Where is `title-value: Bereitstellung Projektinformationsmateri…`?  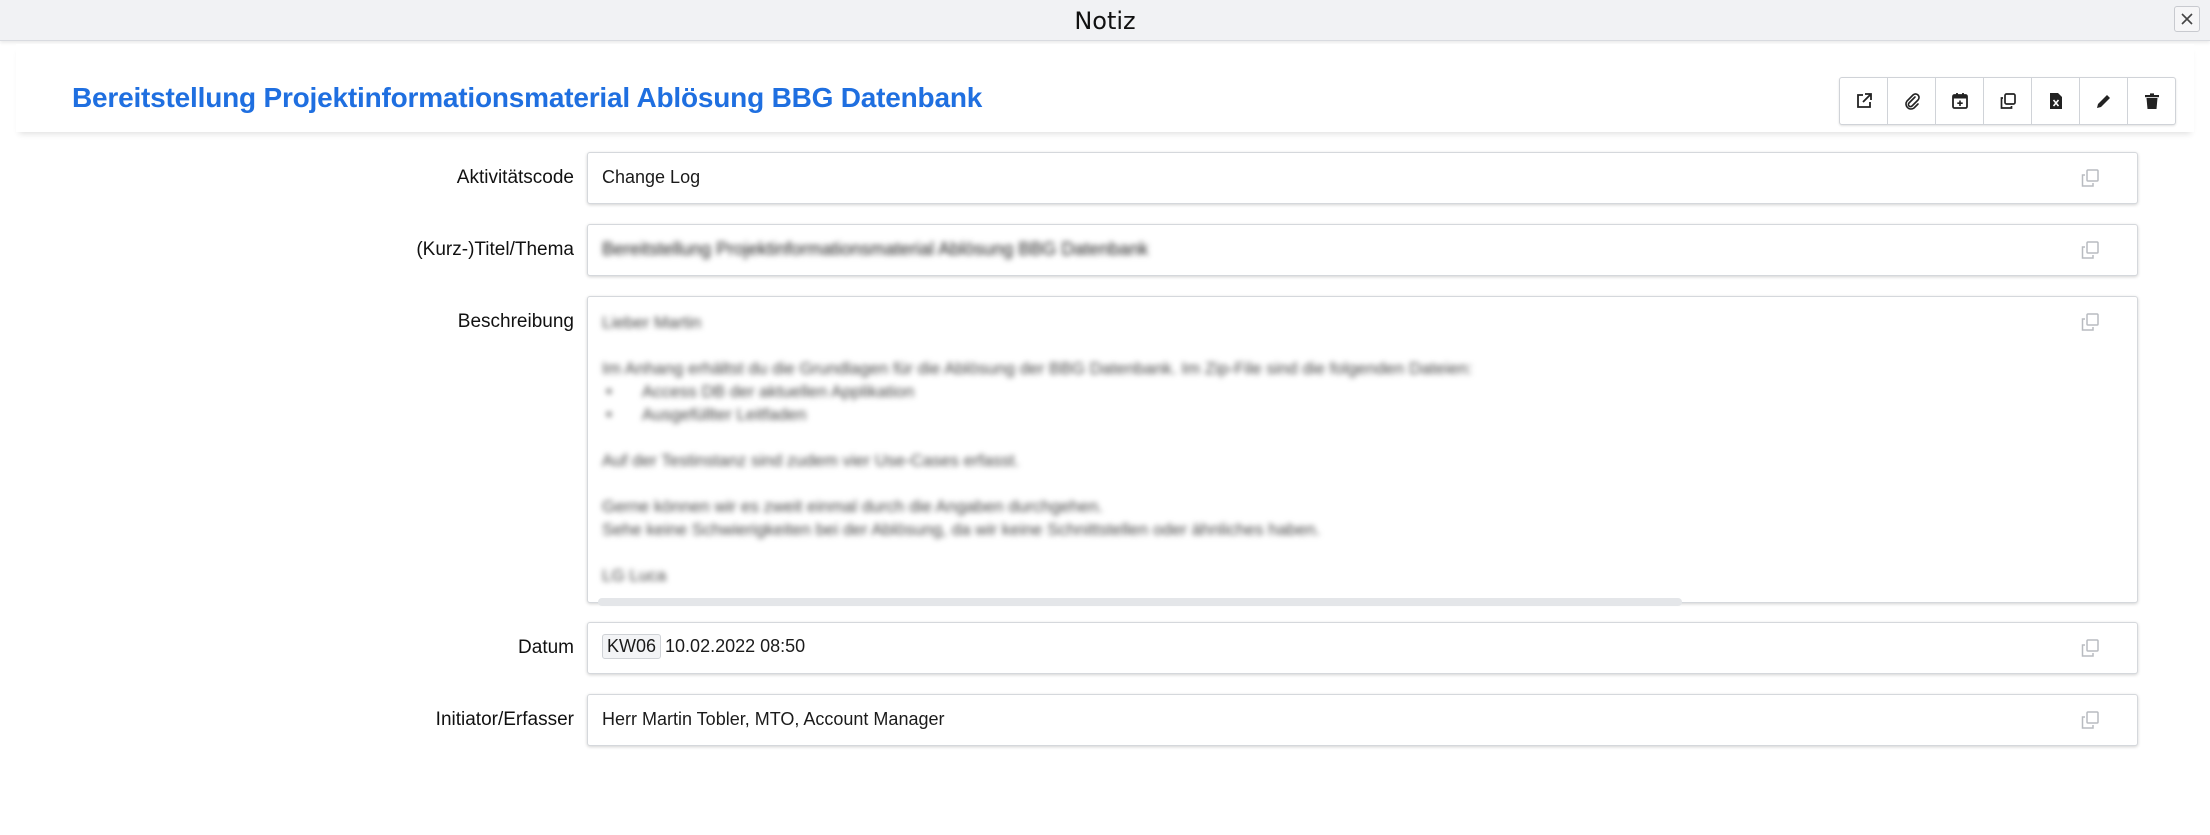 title-value: Bereitstellung Projektinformationsmateri… is located at coordinates (875, 249).